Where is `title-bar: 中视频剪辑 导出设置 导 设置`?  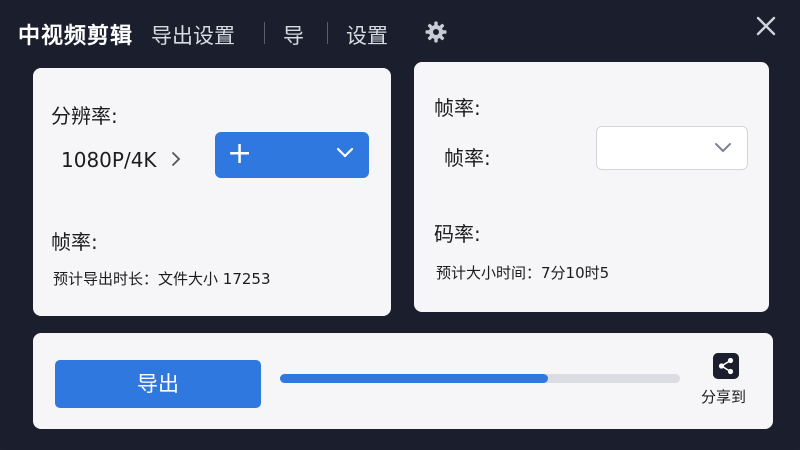 title-bar: 中视频剪辑 导出设置 导 设置 is located at coordinates (400, 31).